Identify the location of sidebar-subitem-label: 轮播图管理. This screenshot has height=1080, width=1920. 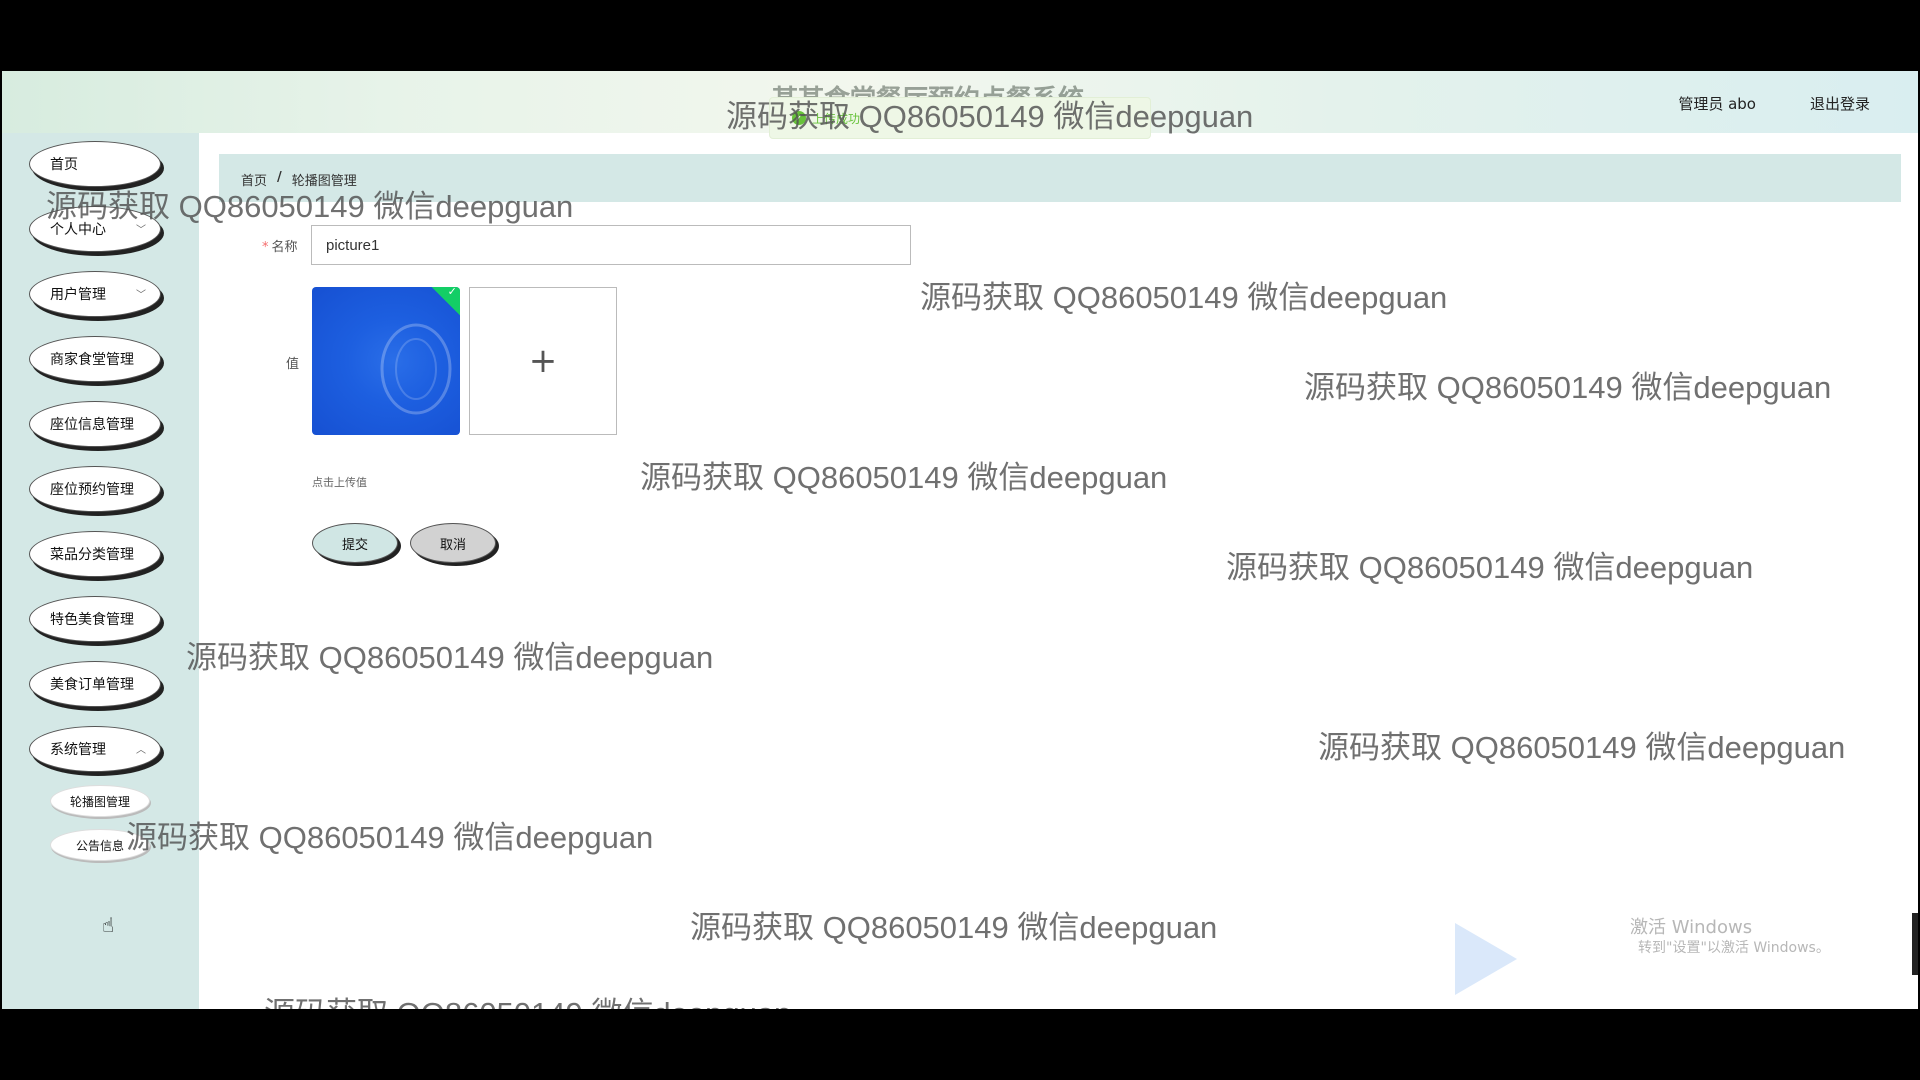
(99, 801).